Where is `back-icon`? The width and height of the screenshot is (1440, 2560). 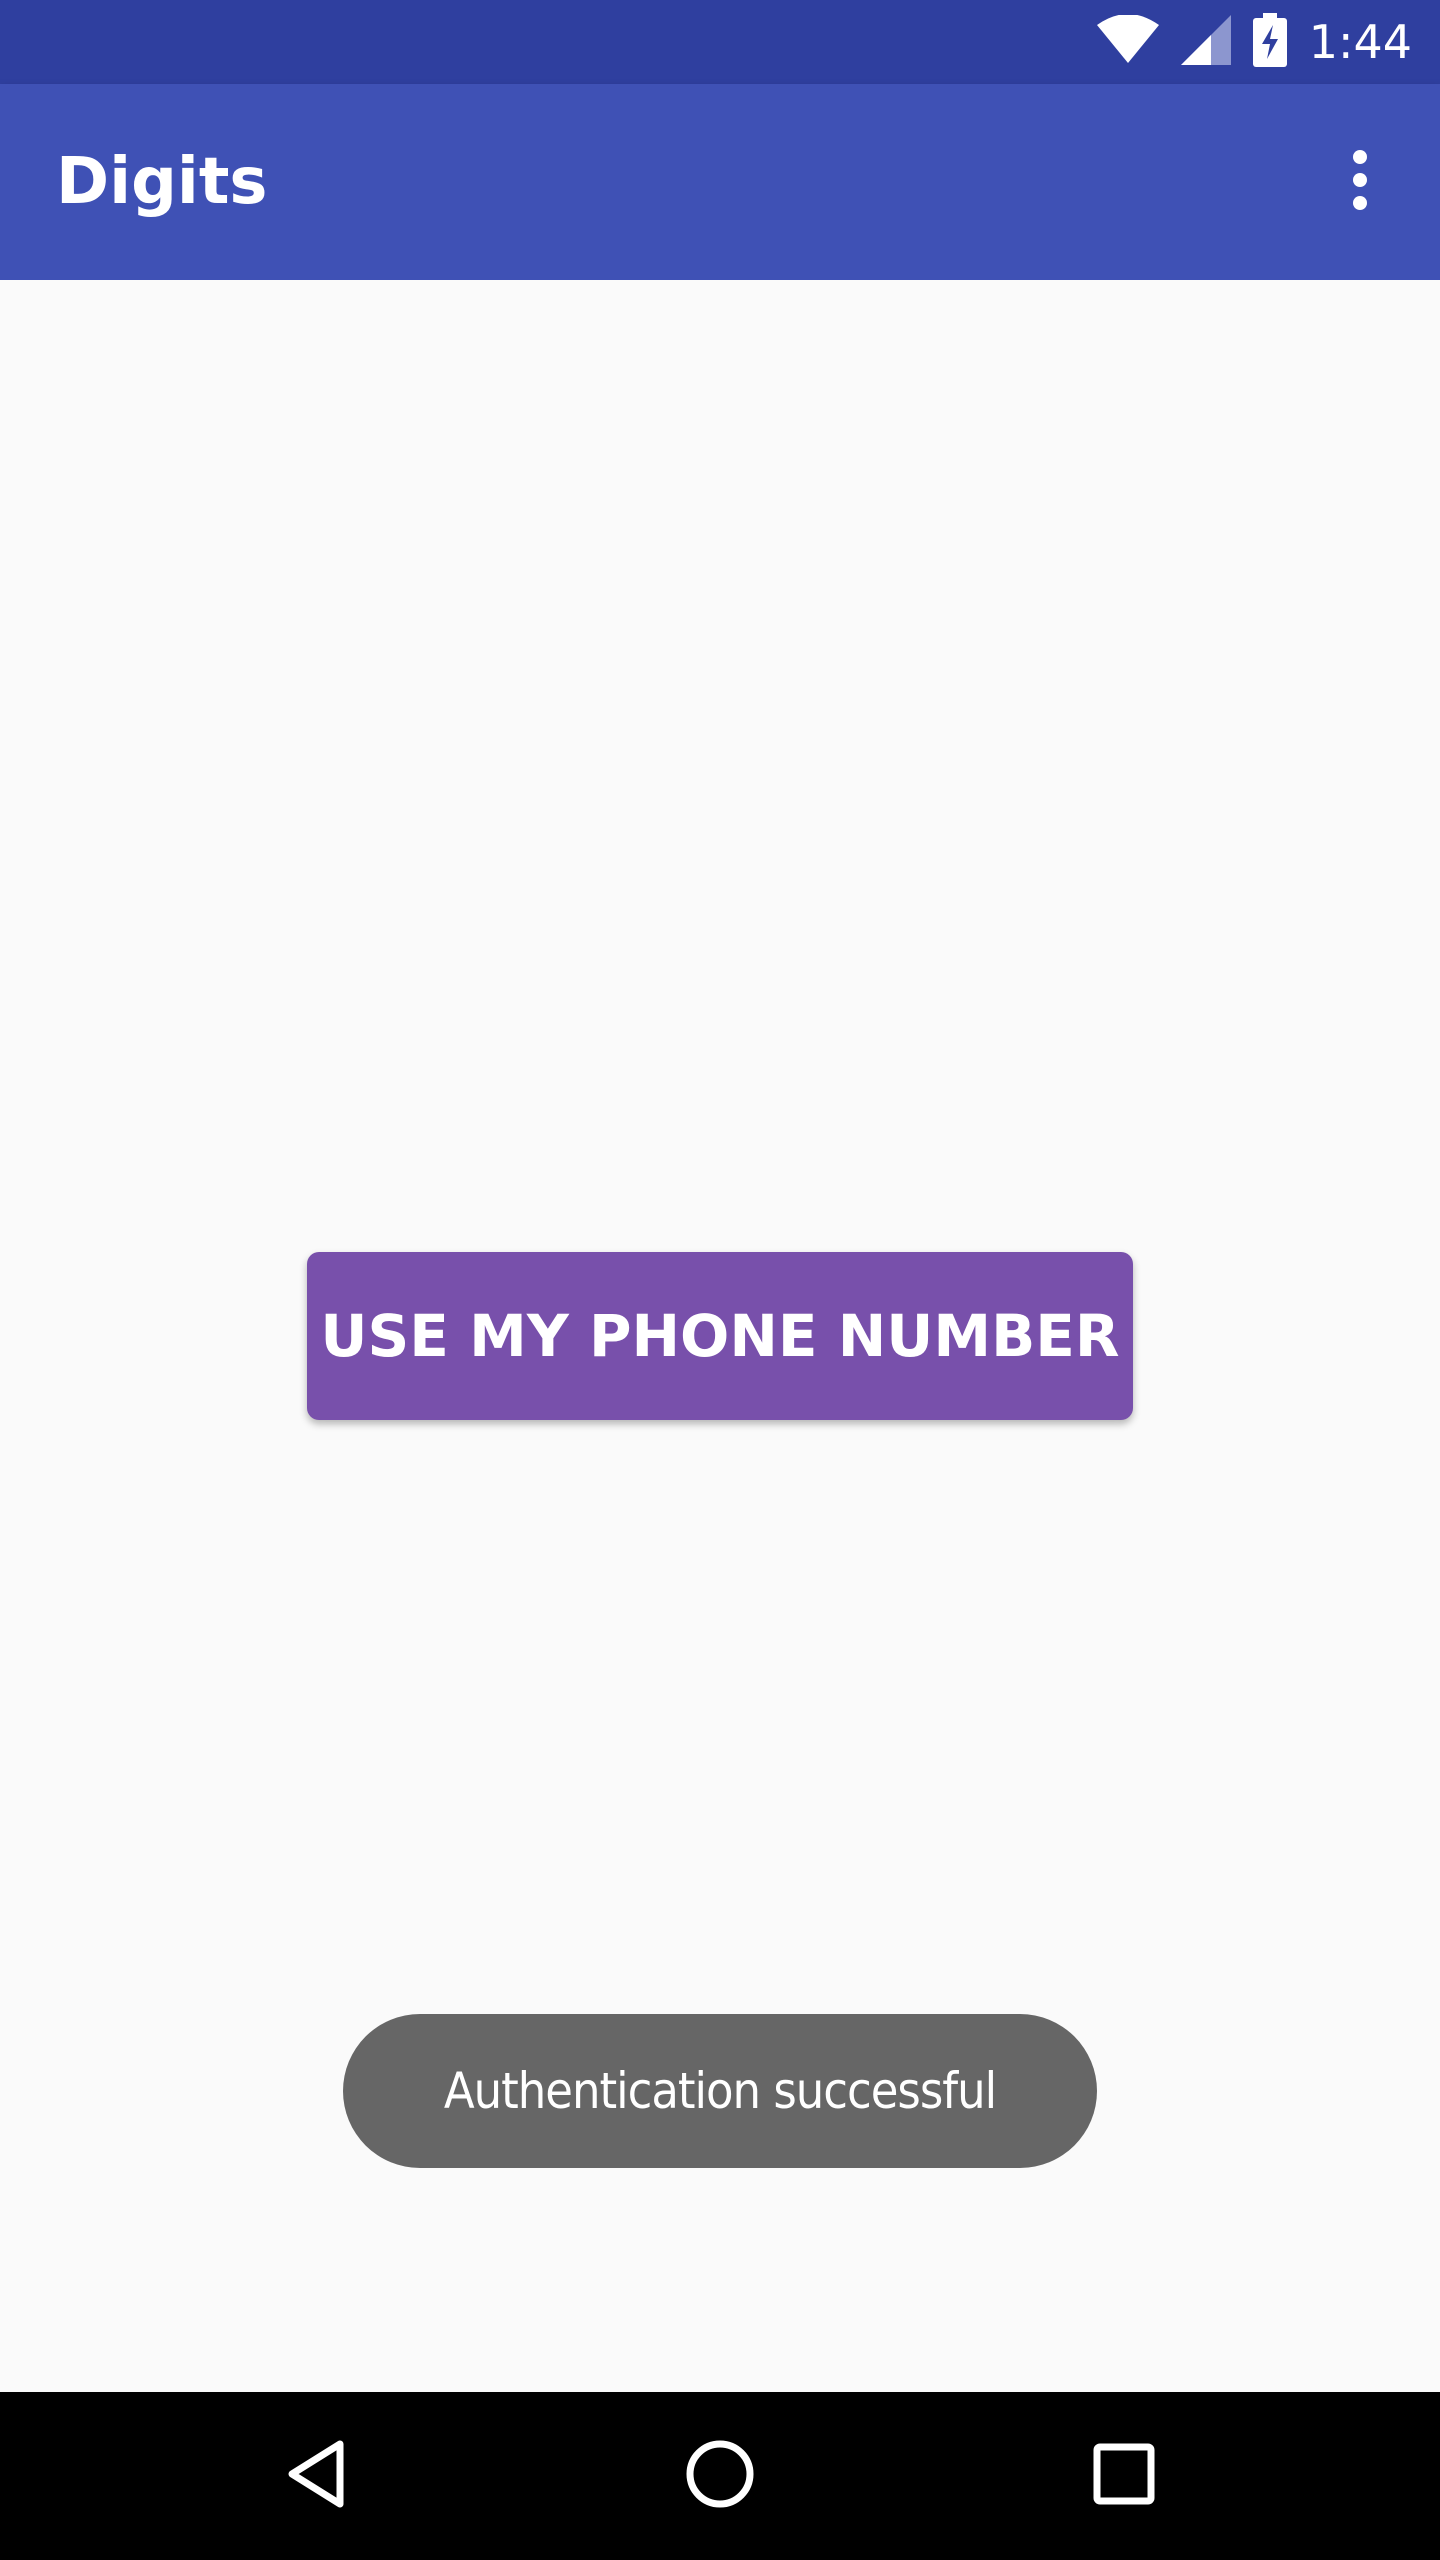 back-icon is located at coordinates (316, 2476).